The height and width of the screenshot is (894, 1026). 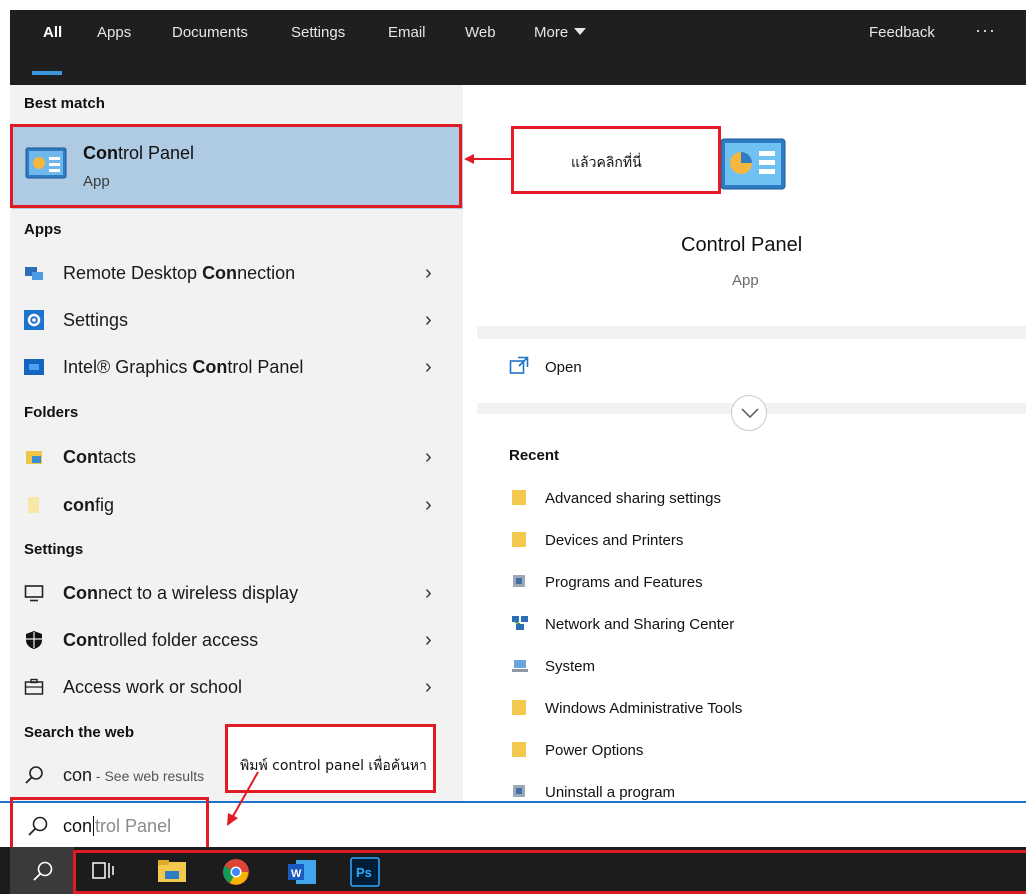 What do you see at coordinates (34, 320) in the screenshot?
I see `settings-gear-icon` at bounding box center [34, 320].